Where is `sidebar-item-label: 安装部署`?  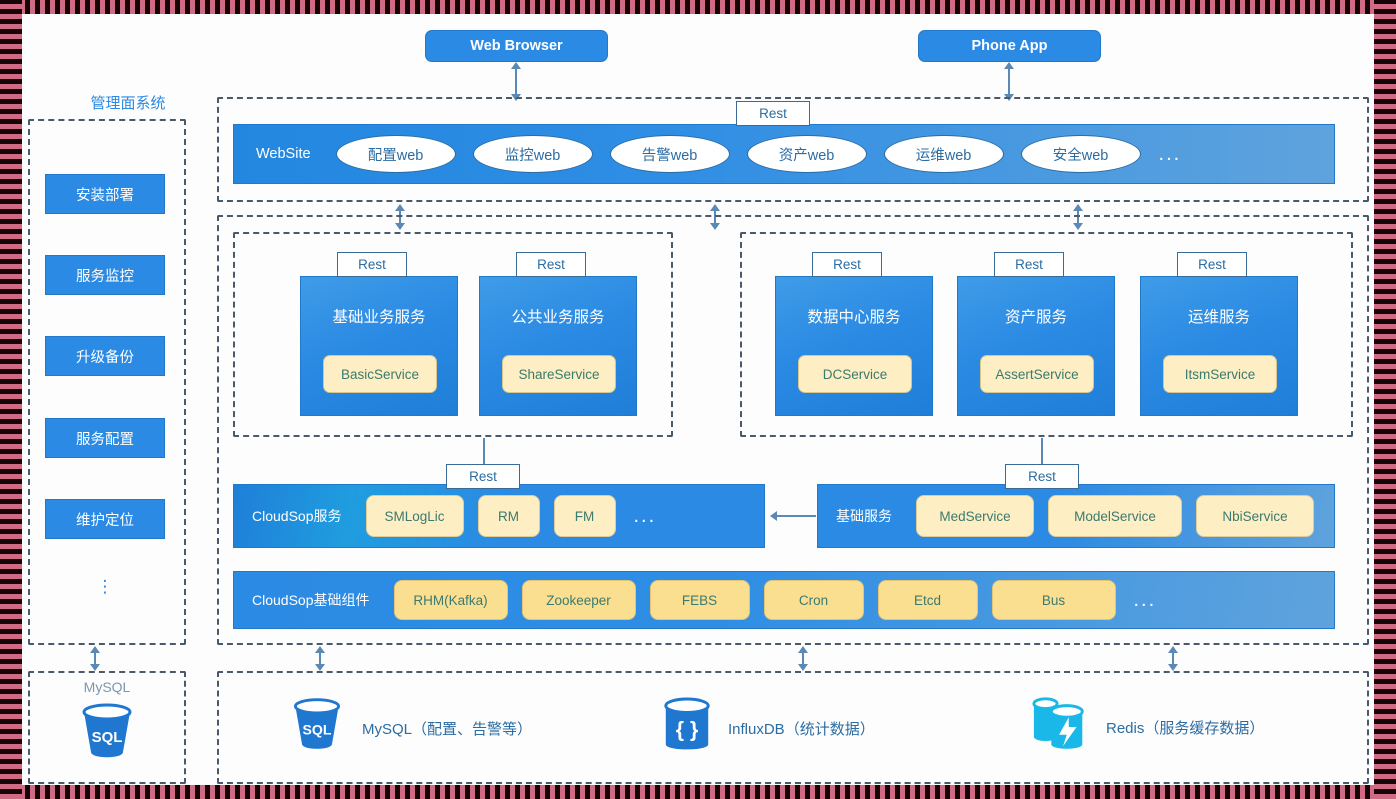 sidebar-item-label: 安装部署 is located at coordinates (105, 195).